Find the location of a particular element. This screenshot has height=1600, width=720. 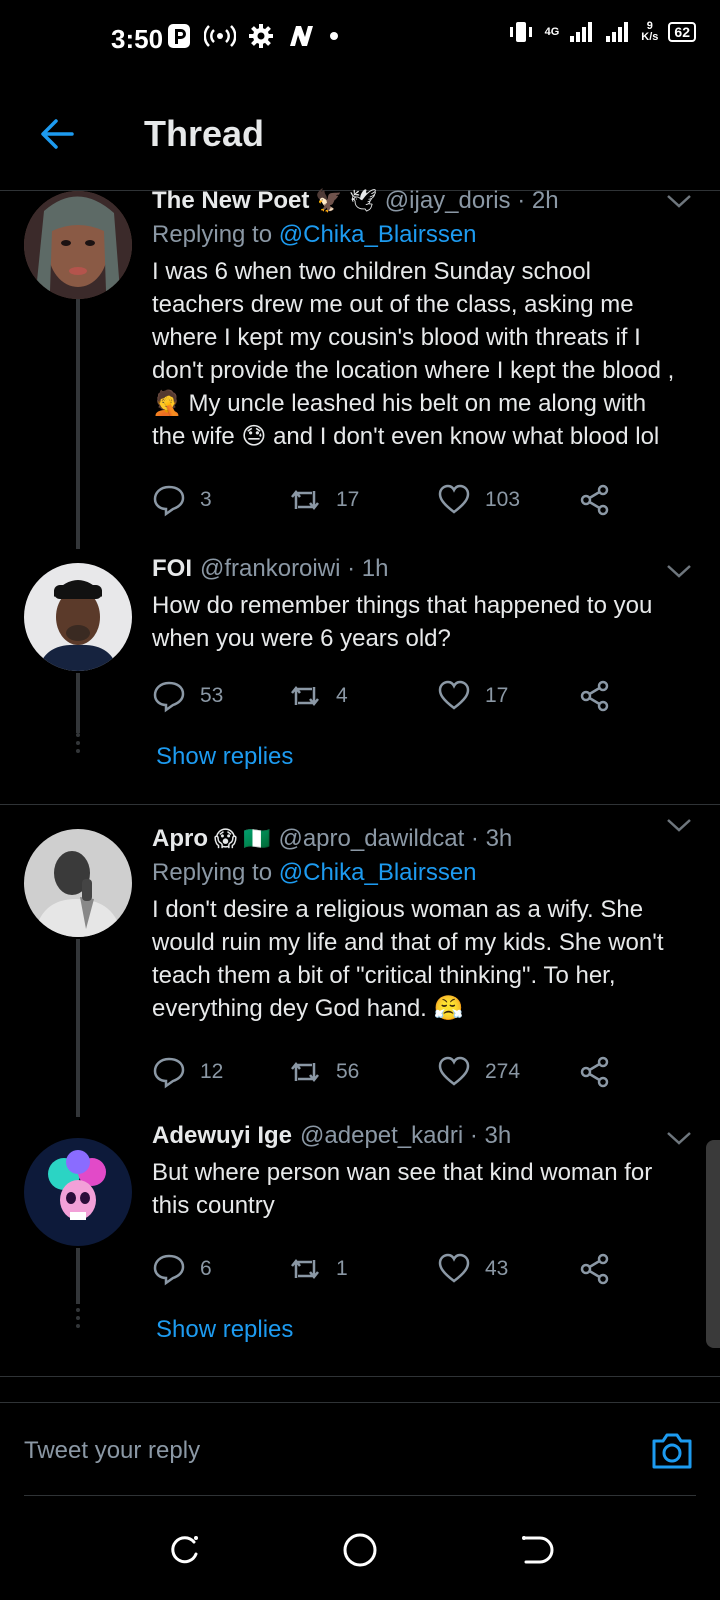

camera-icon is located at coordinates (672, 1451).